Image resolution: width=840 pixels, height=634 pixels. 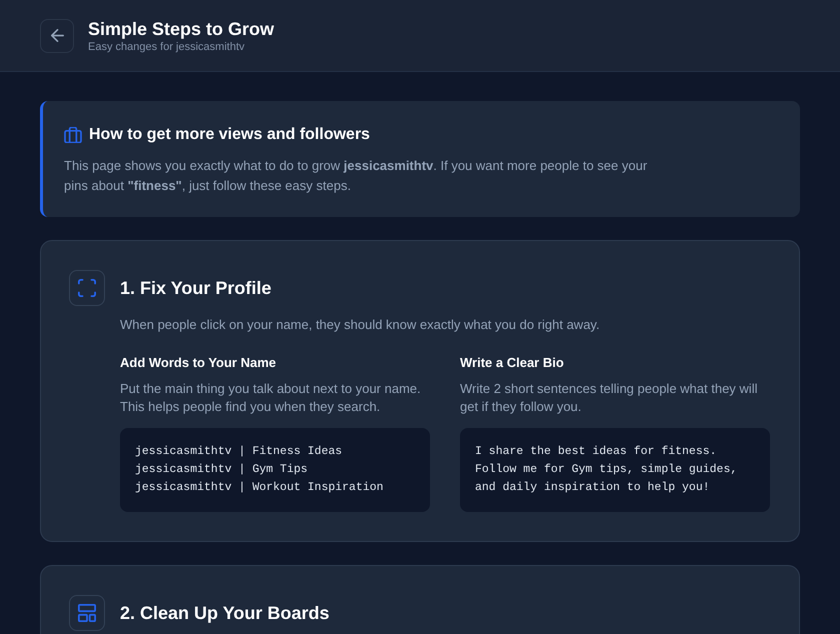 What do you see at coordinates (87, 613) in the screenshot?
I see `layout-icon` at bounding box center [87, 613].